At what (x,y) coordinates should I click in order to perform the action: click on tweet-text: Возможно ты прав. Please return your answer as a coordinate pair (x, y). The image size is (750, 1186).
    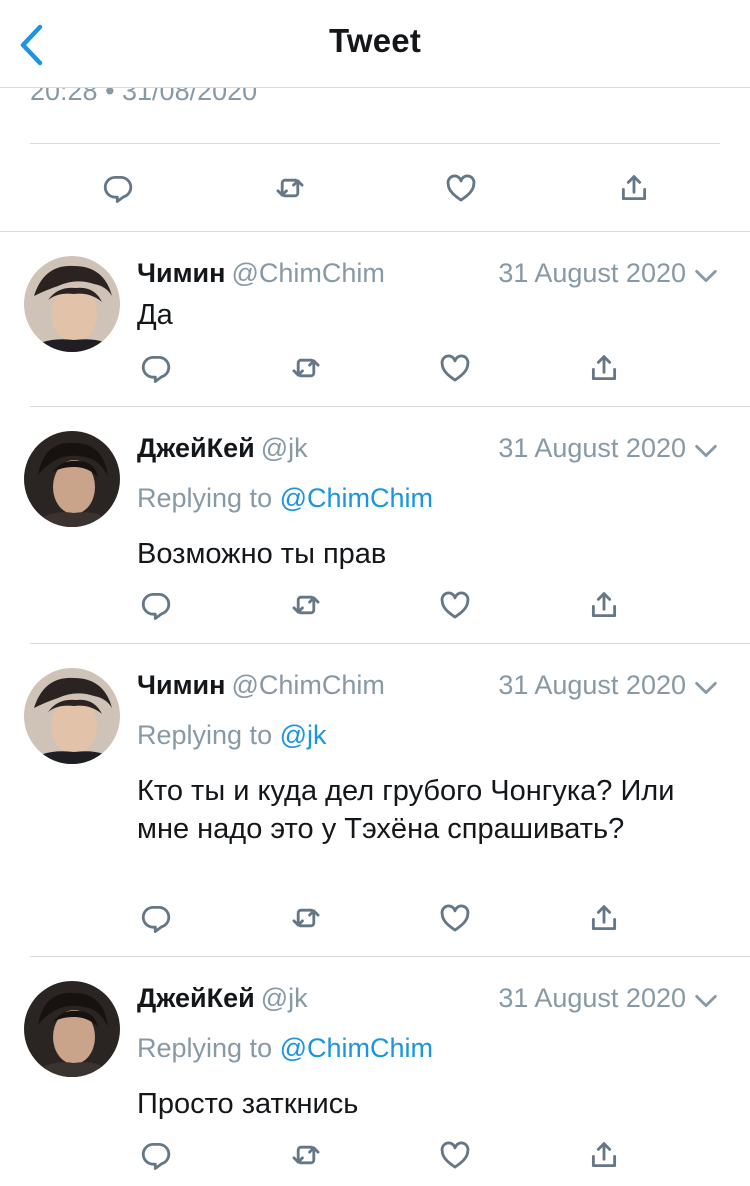
    Looking at the image, I should click on (262, 554).